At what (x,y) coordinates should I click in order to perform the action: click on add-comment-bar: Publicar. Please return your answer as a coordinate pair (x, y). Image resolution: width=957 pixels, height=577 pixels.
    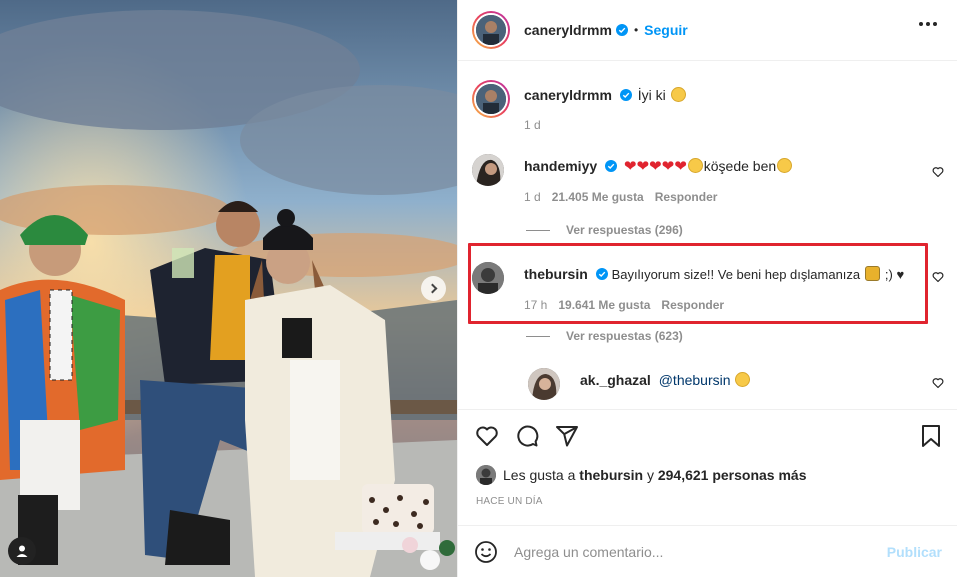
    Looking at the image, I should click on (707, 551).